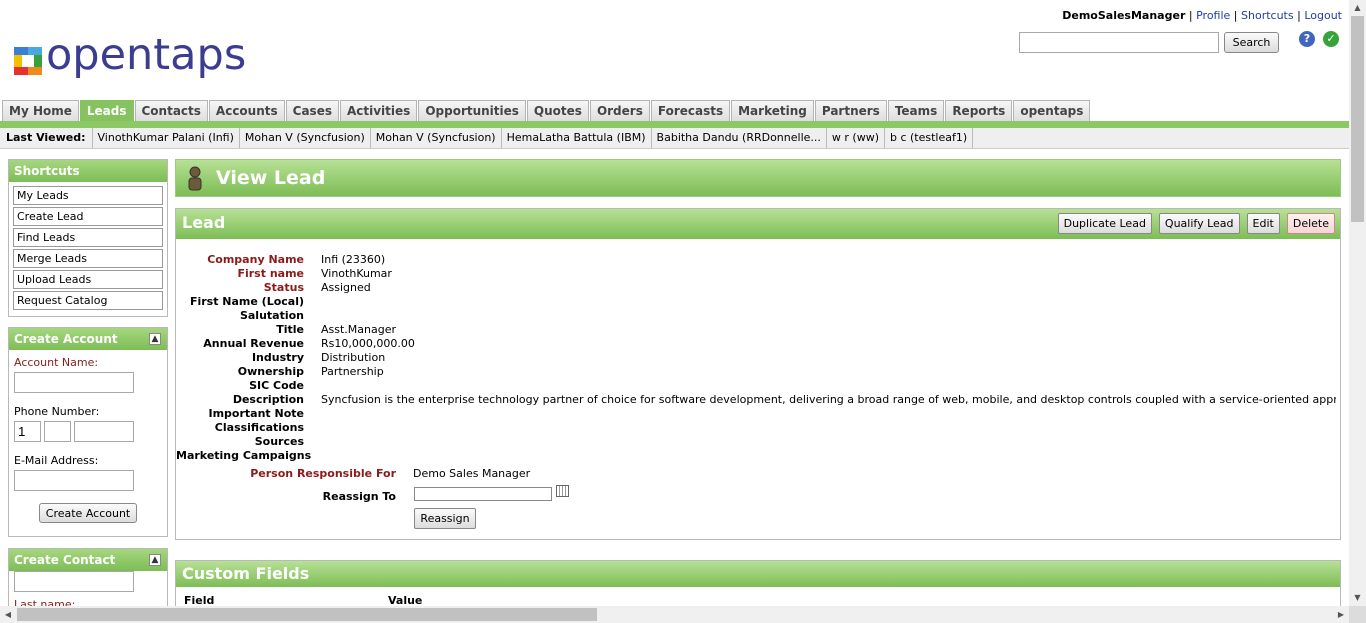  What do you see at coordinates (74, 581) in the screenshot?
I see `contact-first-name-field` at bounding box center [74, 581].